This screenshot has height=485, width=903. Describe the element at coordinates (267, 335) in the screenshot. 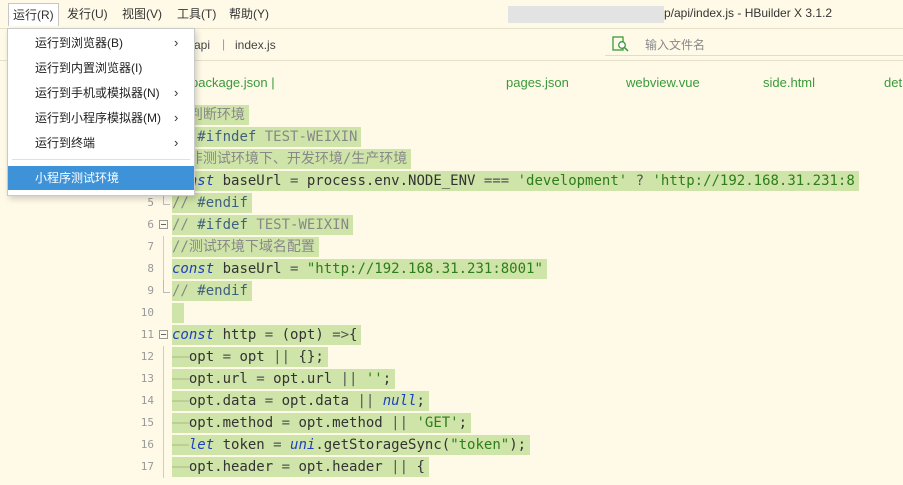

I see `code-text: const http = (opt) =>{` at that location.